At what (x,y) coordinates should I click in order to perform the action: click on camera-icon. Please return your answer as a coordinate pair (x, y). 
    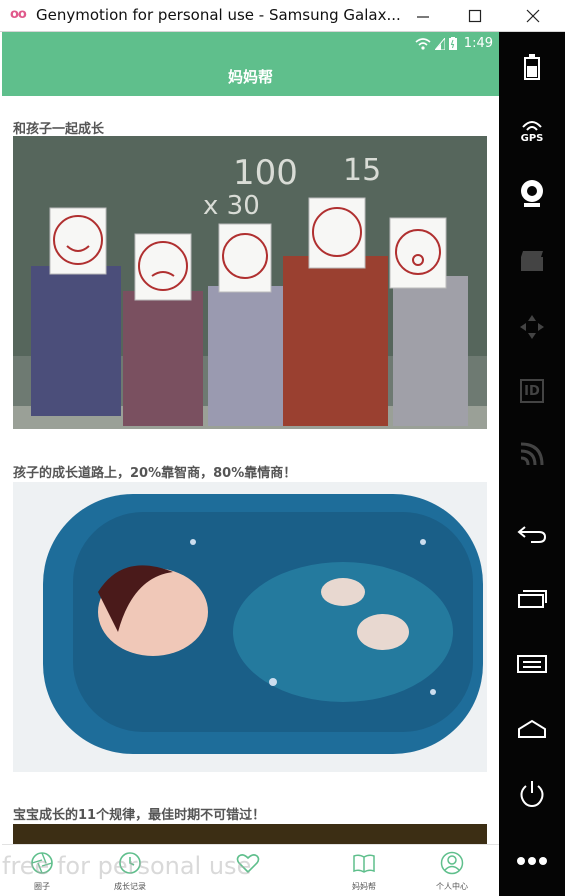
    Looking at the image, I should click on (532, 193).